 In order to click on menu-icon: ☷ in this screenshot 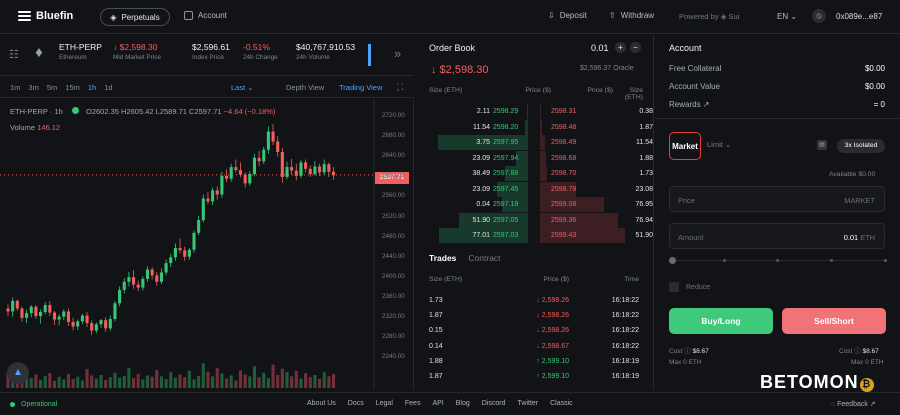, I will do `click(14, 54)`.